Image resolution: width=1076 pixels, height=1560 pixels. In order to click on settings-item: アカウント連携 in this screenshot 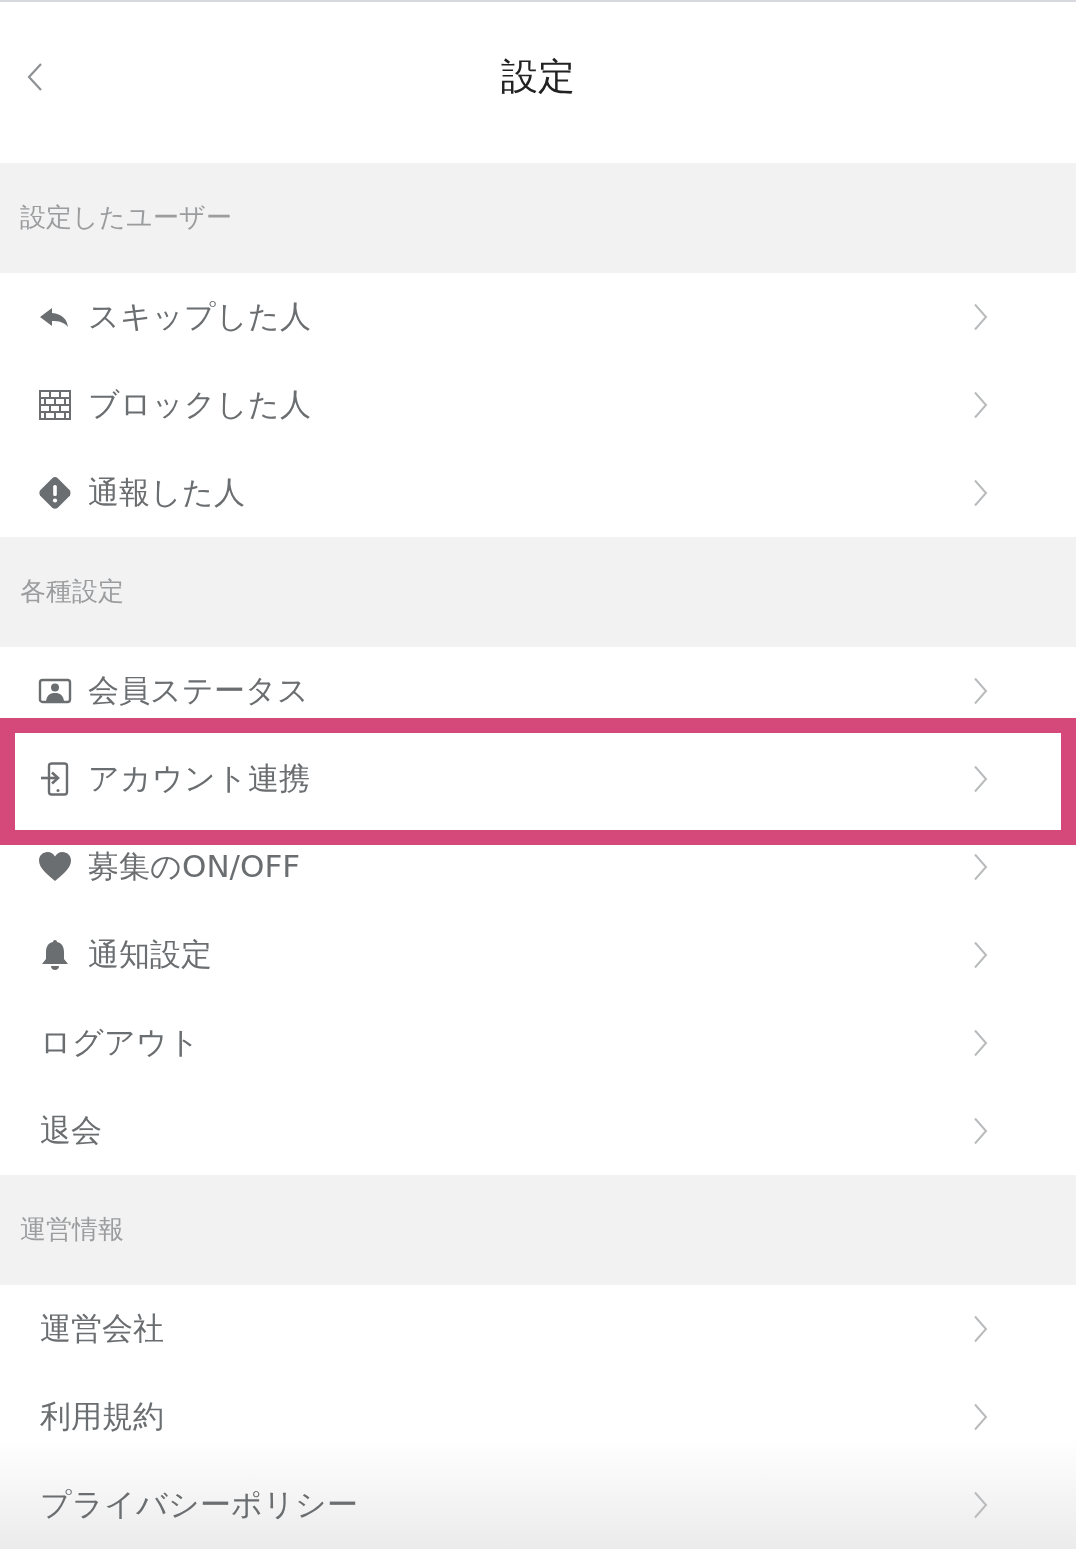, I will do `click(538, 779)`.